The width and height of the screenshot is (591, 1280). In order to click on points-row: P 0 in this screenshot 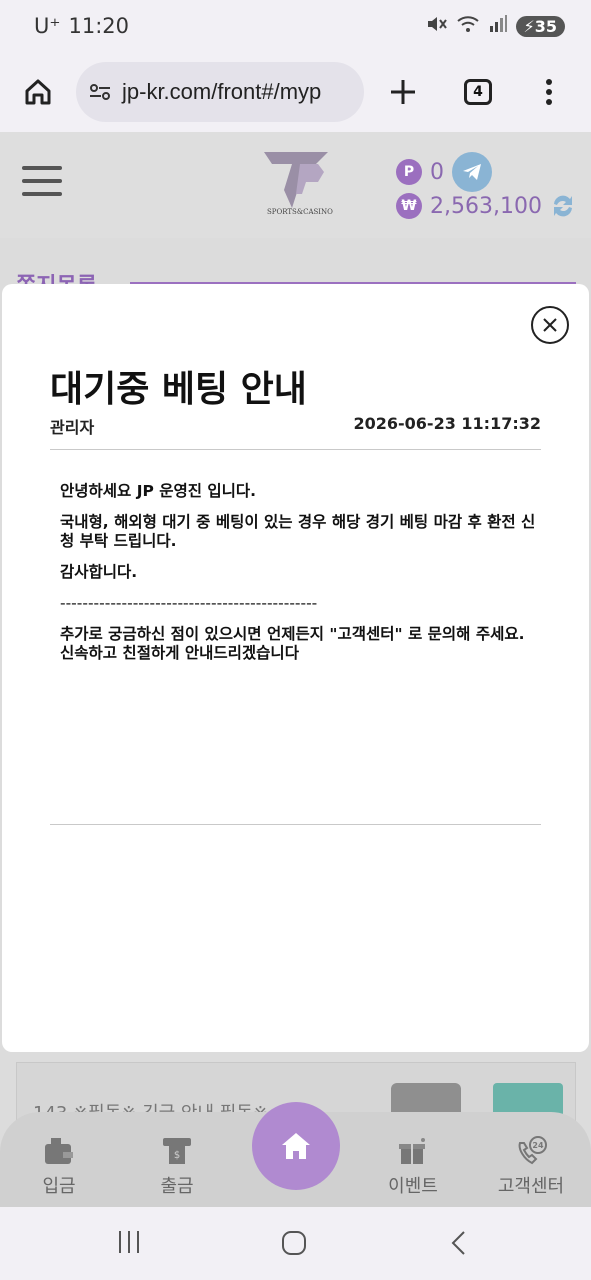, I will do `click(444, 172)`.